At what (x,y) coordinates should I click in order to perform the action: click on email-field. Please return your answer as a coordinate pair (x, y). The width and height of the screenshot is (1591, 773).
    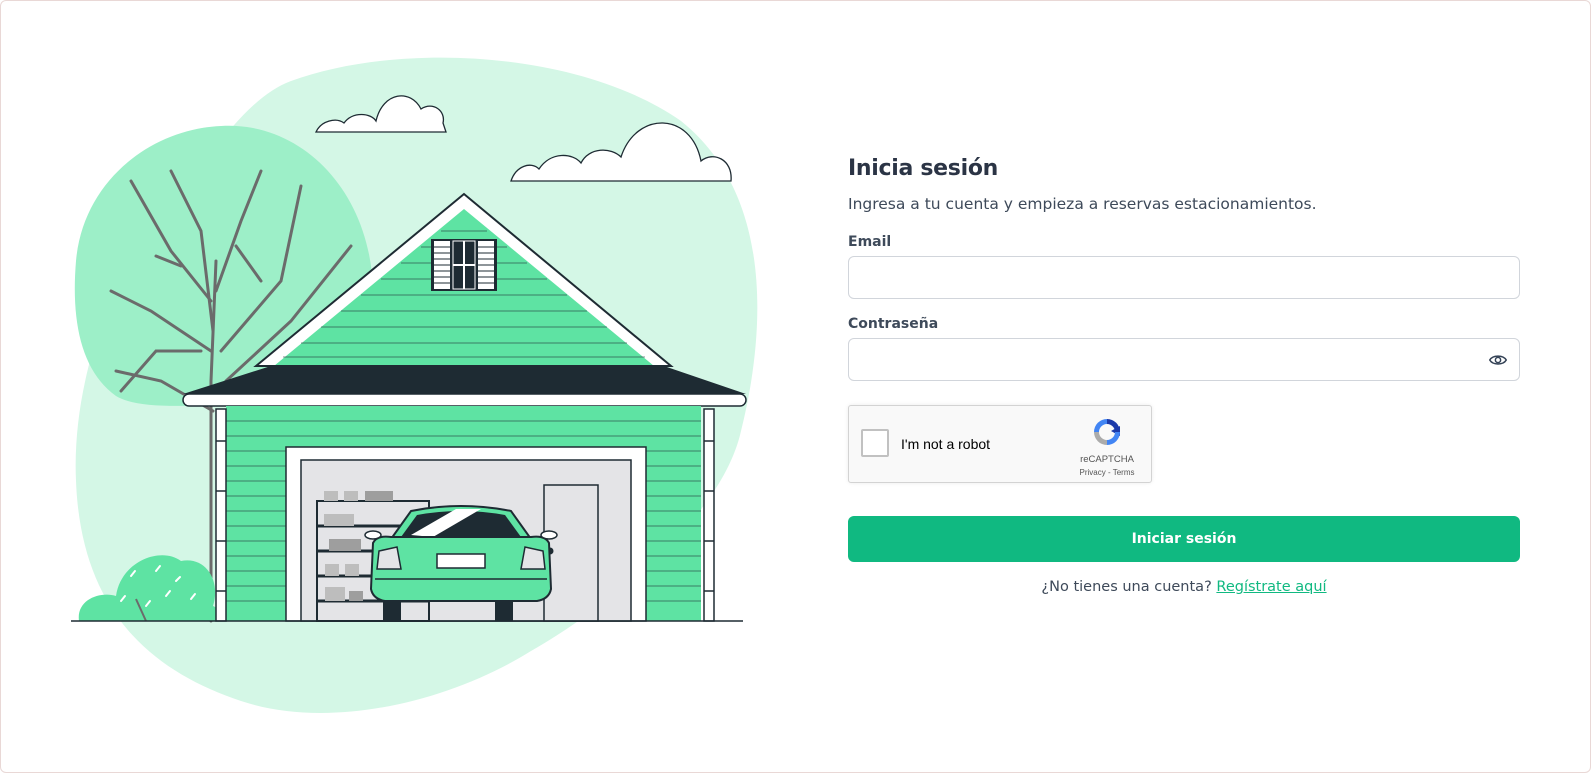
    Looking at the image, I should click on (1184, 277).